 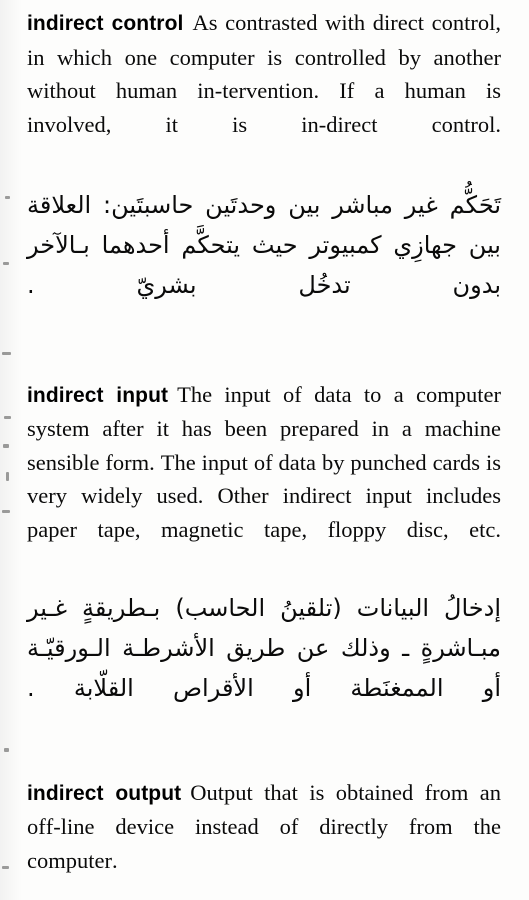 What do you see at coordinates (105, 23) in the screenshot?
I see `headword: indirect control` at bounding box center [105, 23].